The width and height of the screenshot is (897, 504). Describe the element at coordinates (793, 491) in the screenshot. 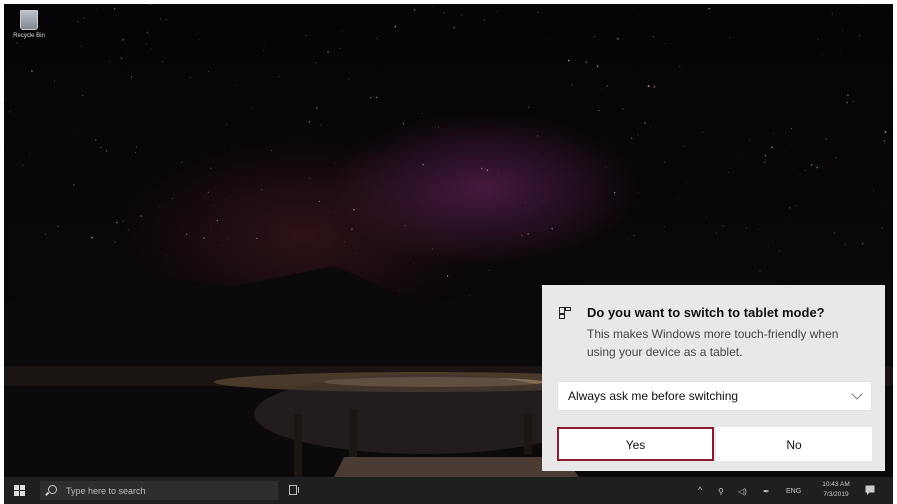

I see `language-indicator: ENG` at that location.